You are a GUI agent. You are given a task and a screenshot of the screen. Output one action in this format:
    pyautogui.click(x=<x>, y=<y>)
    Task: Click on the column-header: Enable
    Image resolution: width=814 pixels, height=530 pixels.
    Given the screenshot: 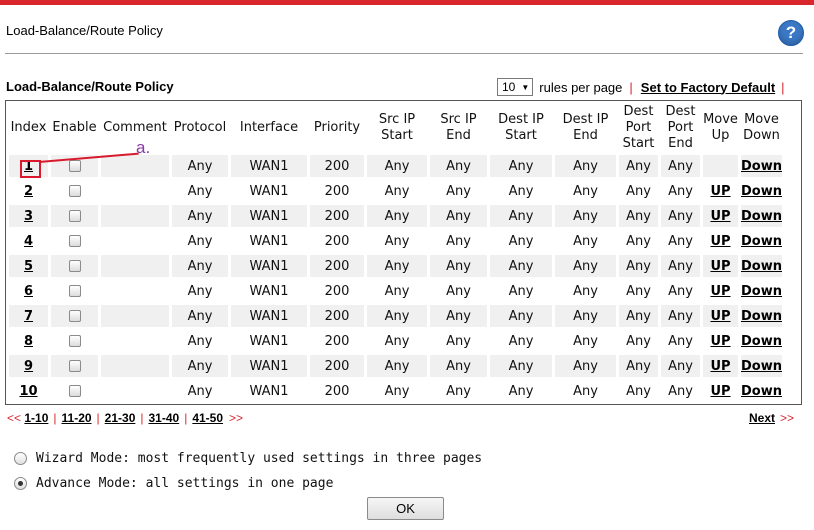 What is the action you would take?
    pyautogui.click(x=74, y=127)
    